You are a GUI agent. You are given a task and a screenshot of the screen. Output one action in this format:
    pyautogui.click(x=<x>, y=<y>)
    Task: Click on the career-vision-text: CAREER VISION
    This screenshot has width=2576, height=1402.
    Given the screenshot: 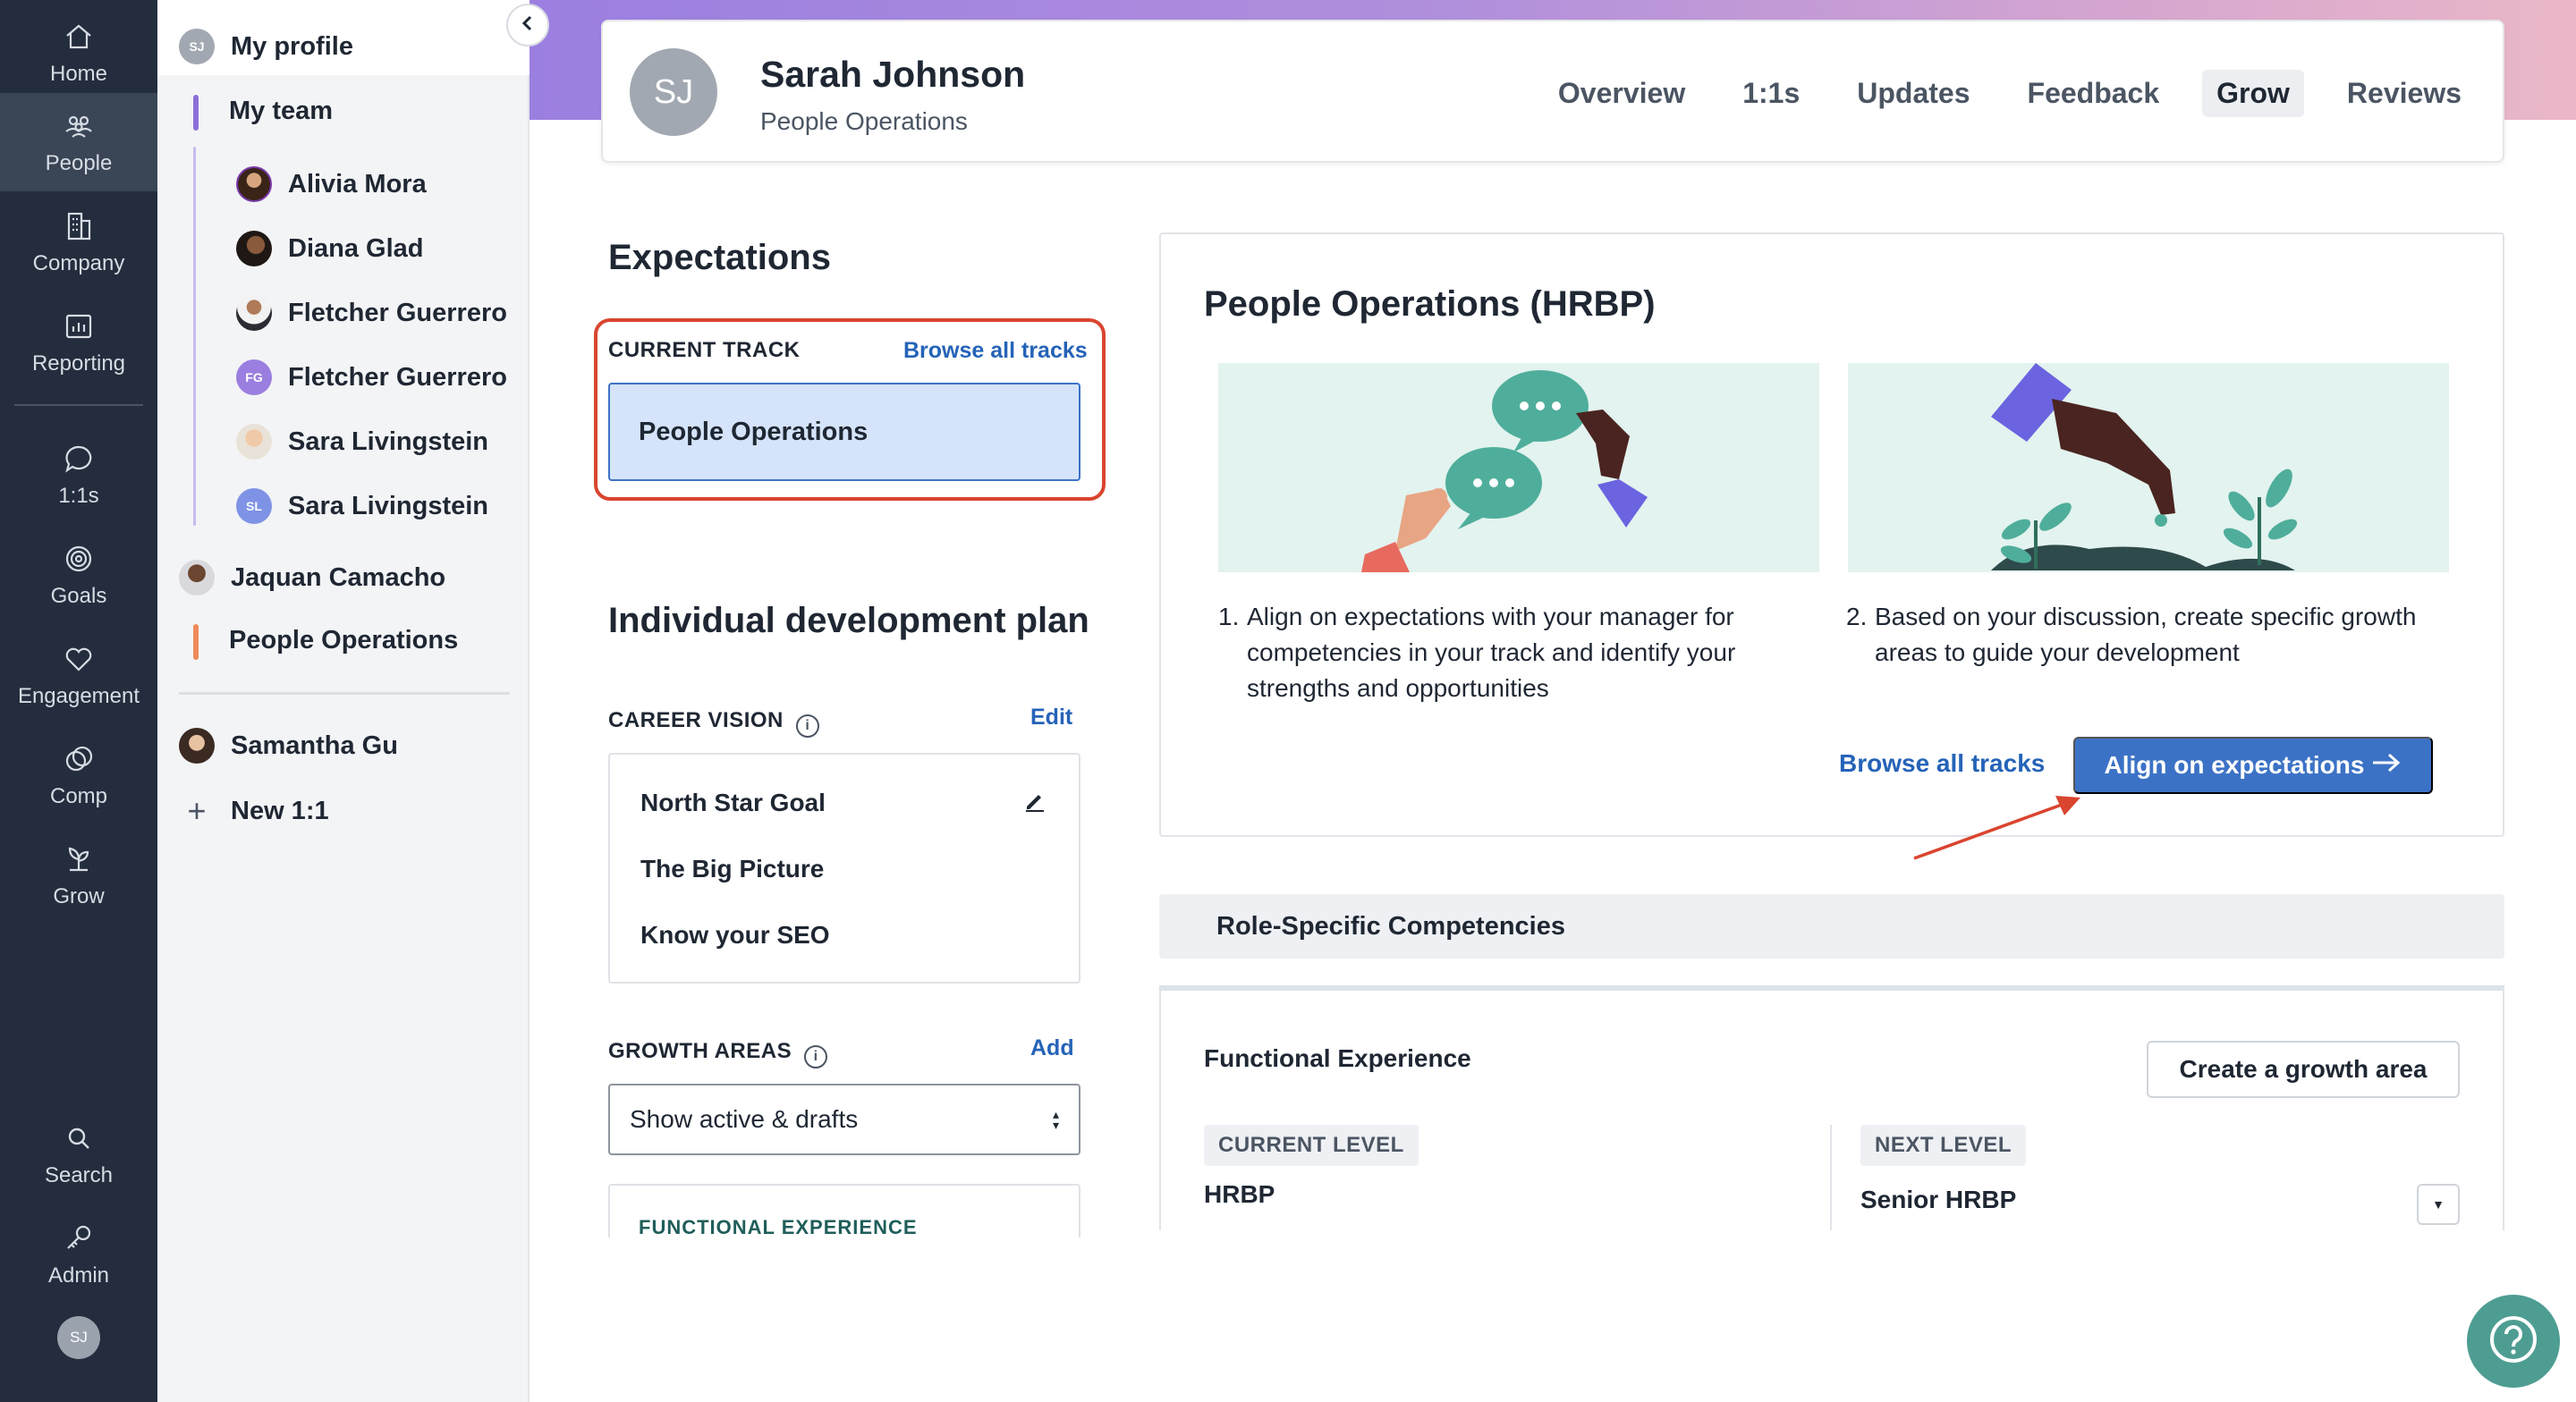 What is the action you would take?
    pyautogui.click(x=696, y=720)
    